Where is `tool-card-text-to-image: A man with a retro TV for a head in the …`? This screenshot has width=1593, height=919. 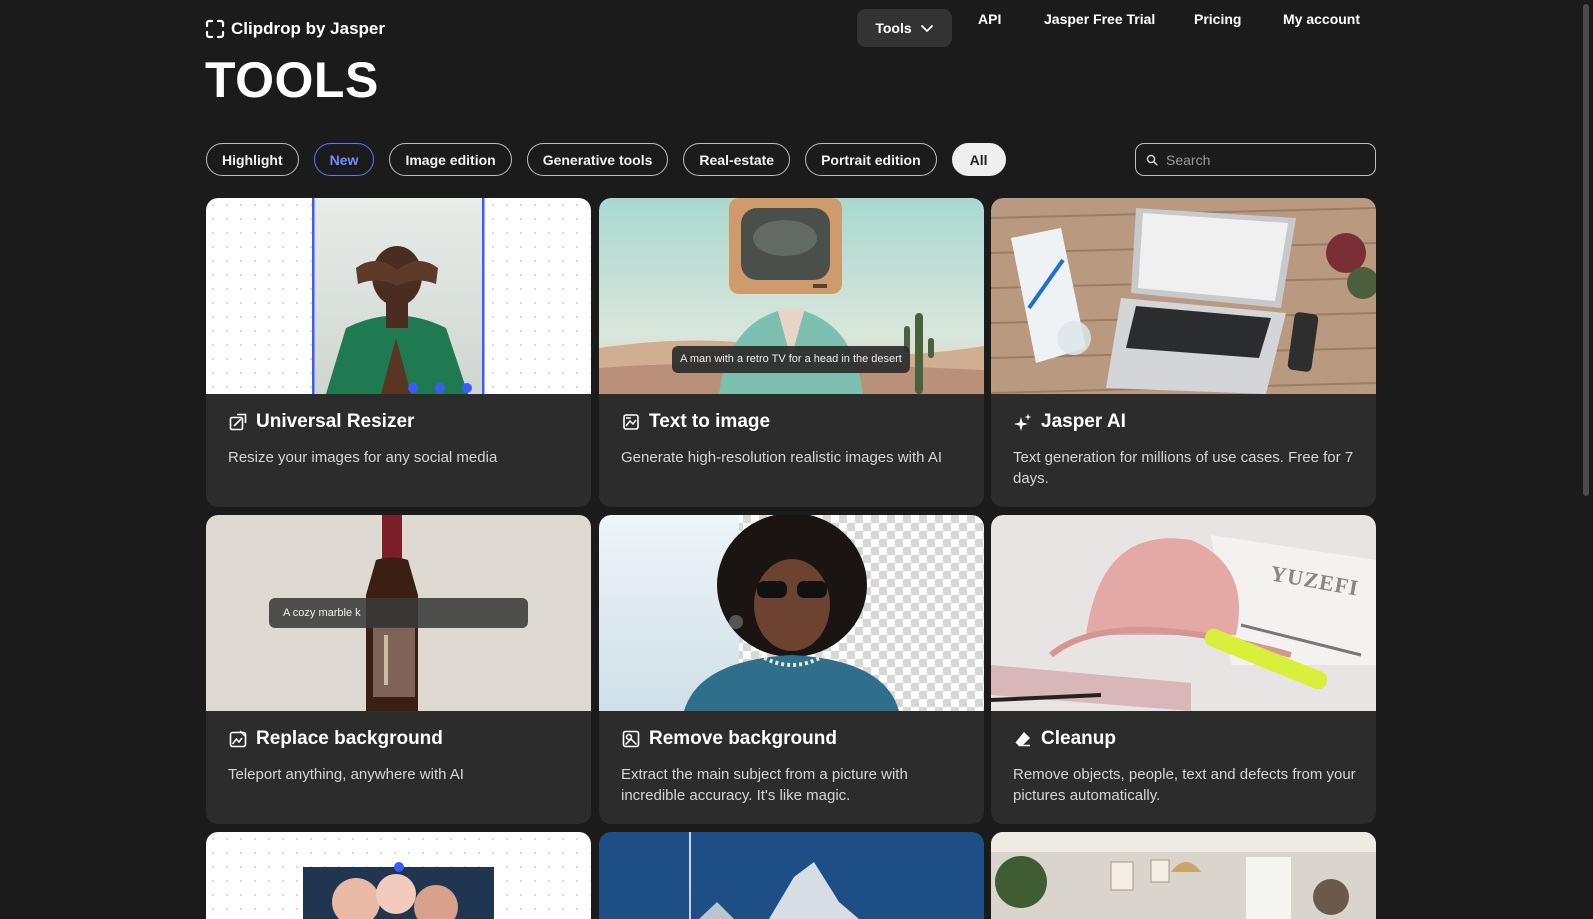 tool-card-text-to-image: A man with a retro TV for a head in the … is located at coordinates (791, 352).